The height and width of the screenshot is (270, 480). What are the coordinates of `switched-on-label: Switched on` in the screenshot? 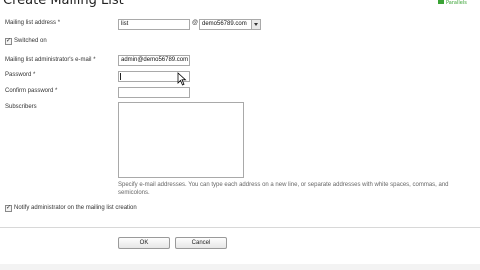 It's located at (30, 41).